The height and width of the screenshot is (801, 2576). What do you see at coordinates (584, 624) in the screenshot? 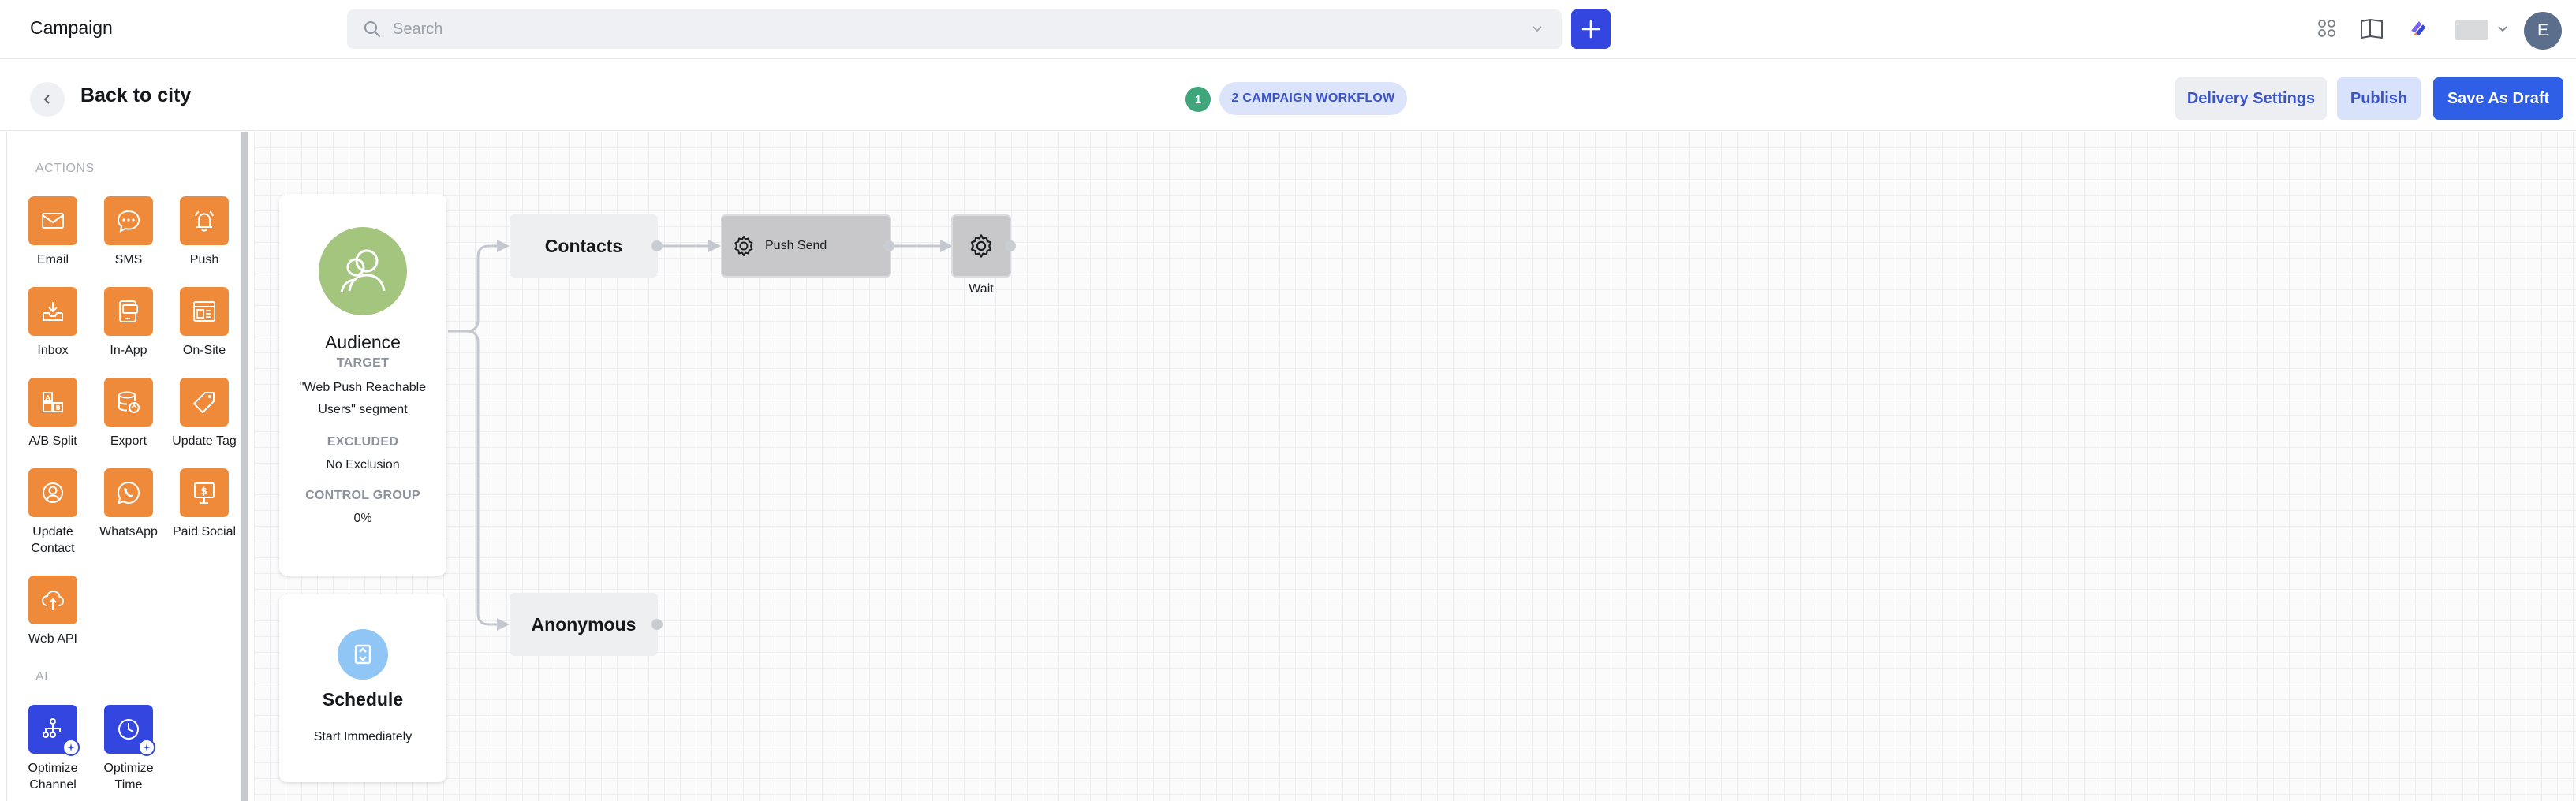
I see `anonymous-node: Anonymous` at bounding box center [584, 624].